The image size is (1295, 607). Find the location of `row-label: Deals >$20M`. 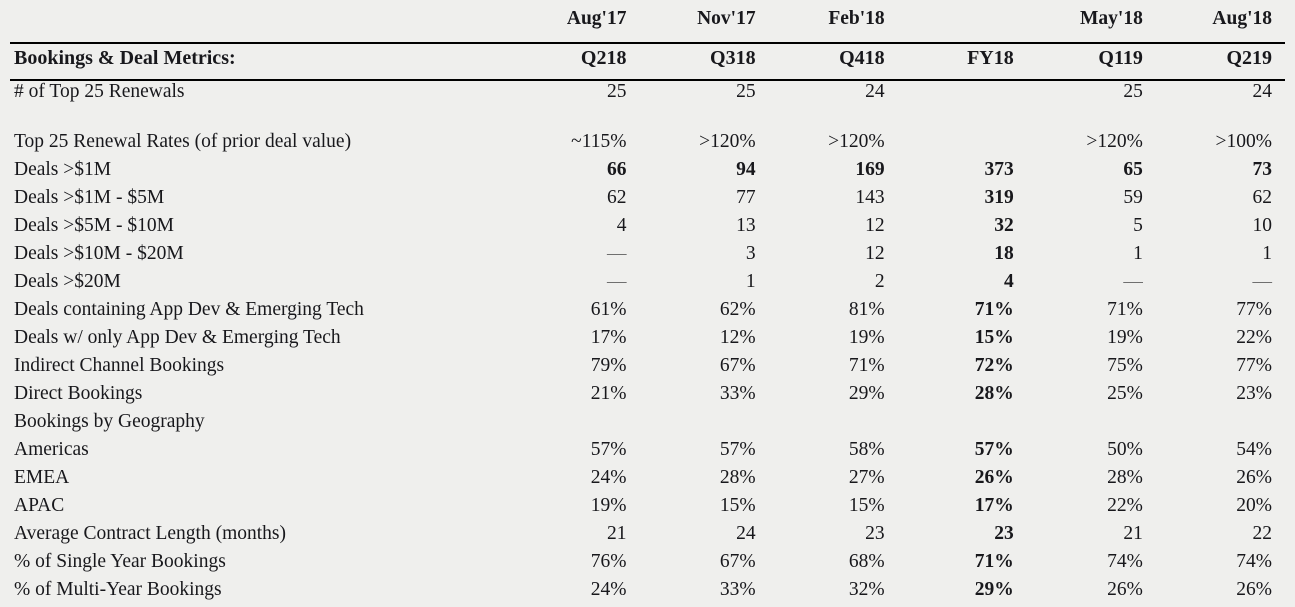

row-label: Deals >$20M is located at coordinates (67, 281).